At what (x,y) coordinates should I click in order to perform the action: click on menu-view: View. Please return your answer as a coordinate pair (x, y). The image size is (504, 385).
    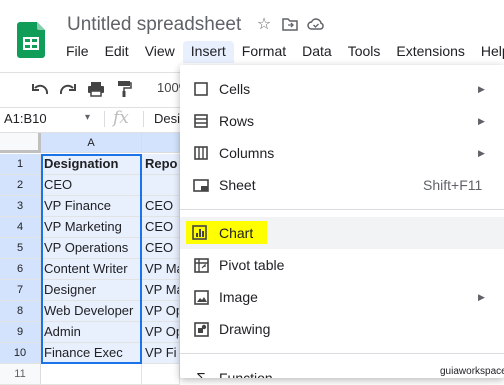
    Looking at the image, I should click on (160, 52).